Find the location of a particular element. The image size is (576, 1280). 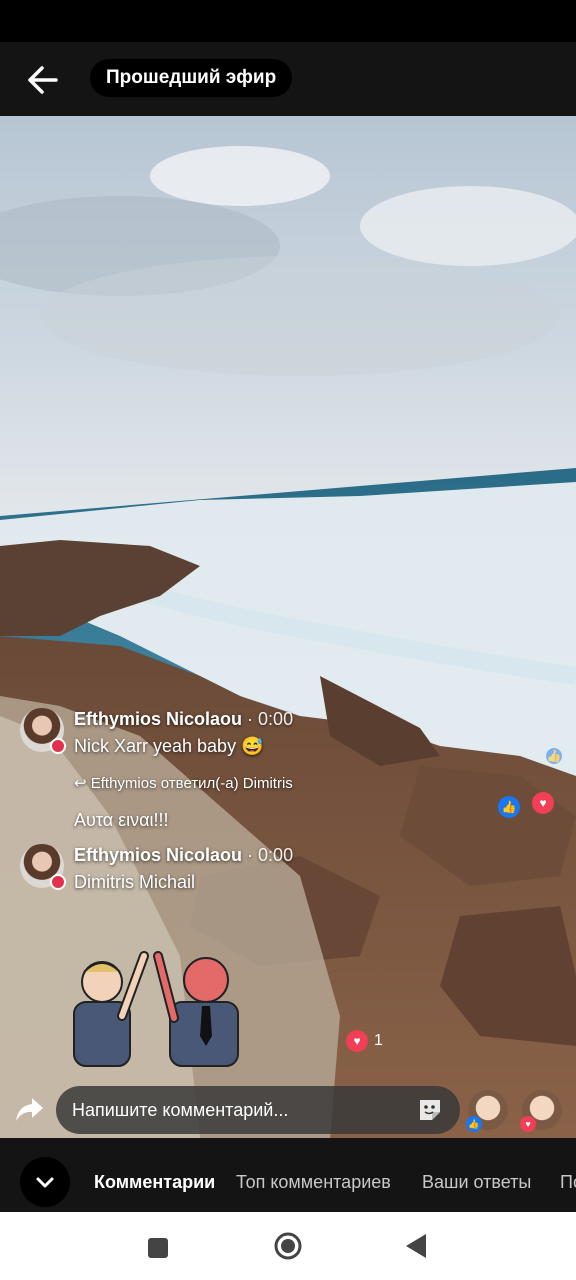

status-bar is located at coordinates (288, 21).